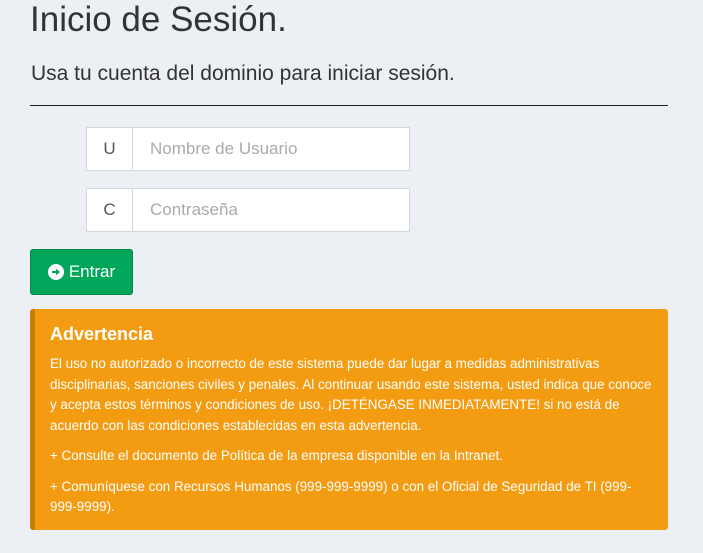 The height and width of the screenshot is (553, 703). I want to click on username-input-group: U, so click(248, 149).